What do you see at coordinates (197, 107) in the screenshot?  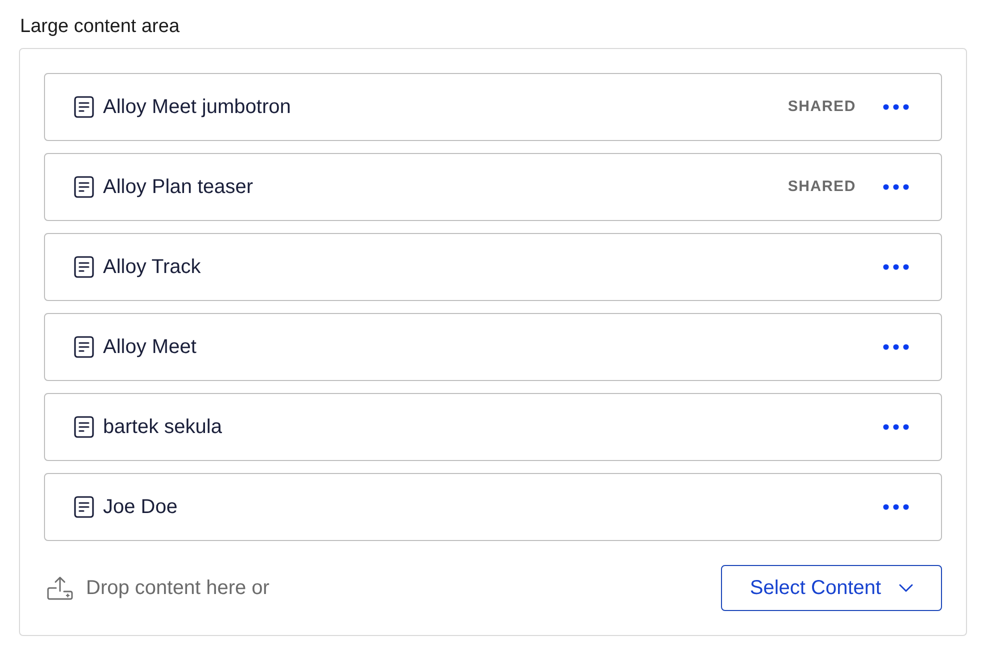 I see `item-title: Alloy Meet jumbotron` at bounding box center [197, 107].